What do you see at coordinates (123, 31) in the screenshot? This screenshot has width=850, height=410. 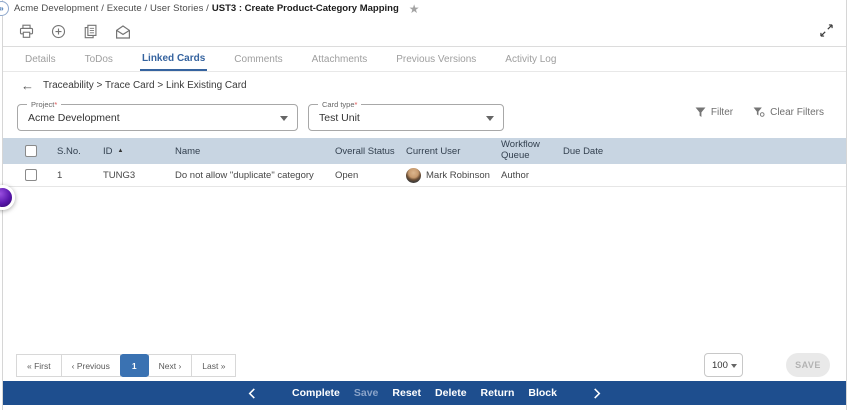 I see `email-icon` at bounding box center [123, 31].